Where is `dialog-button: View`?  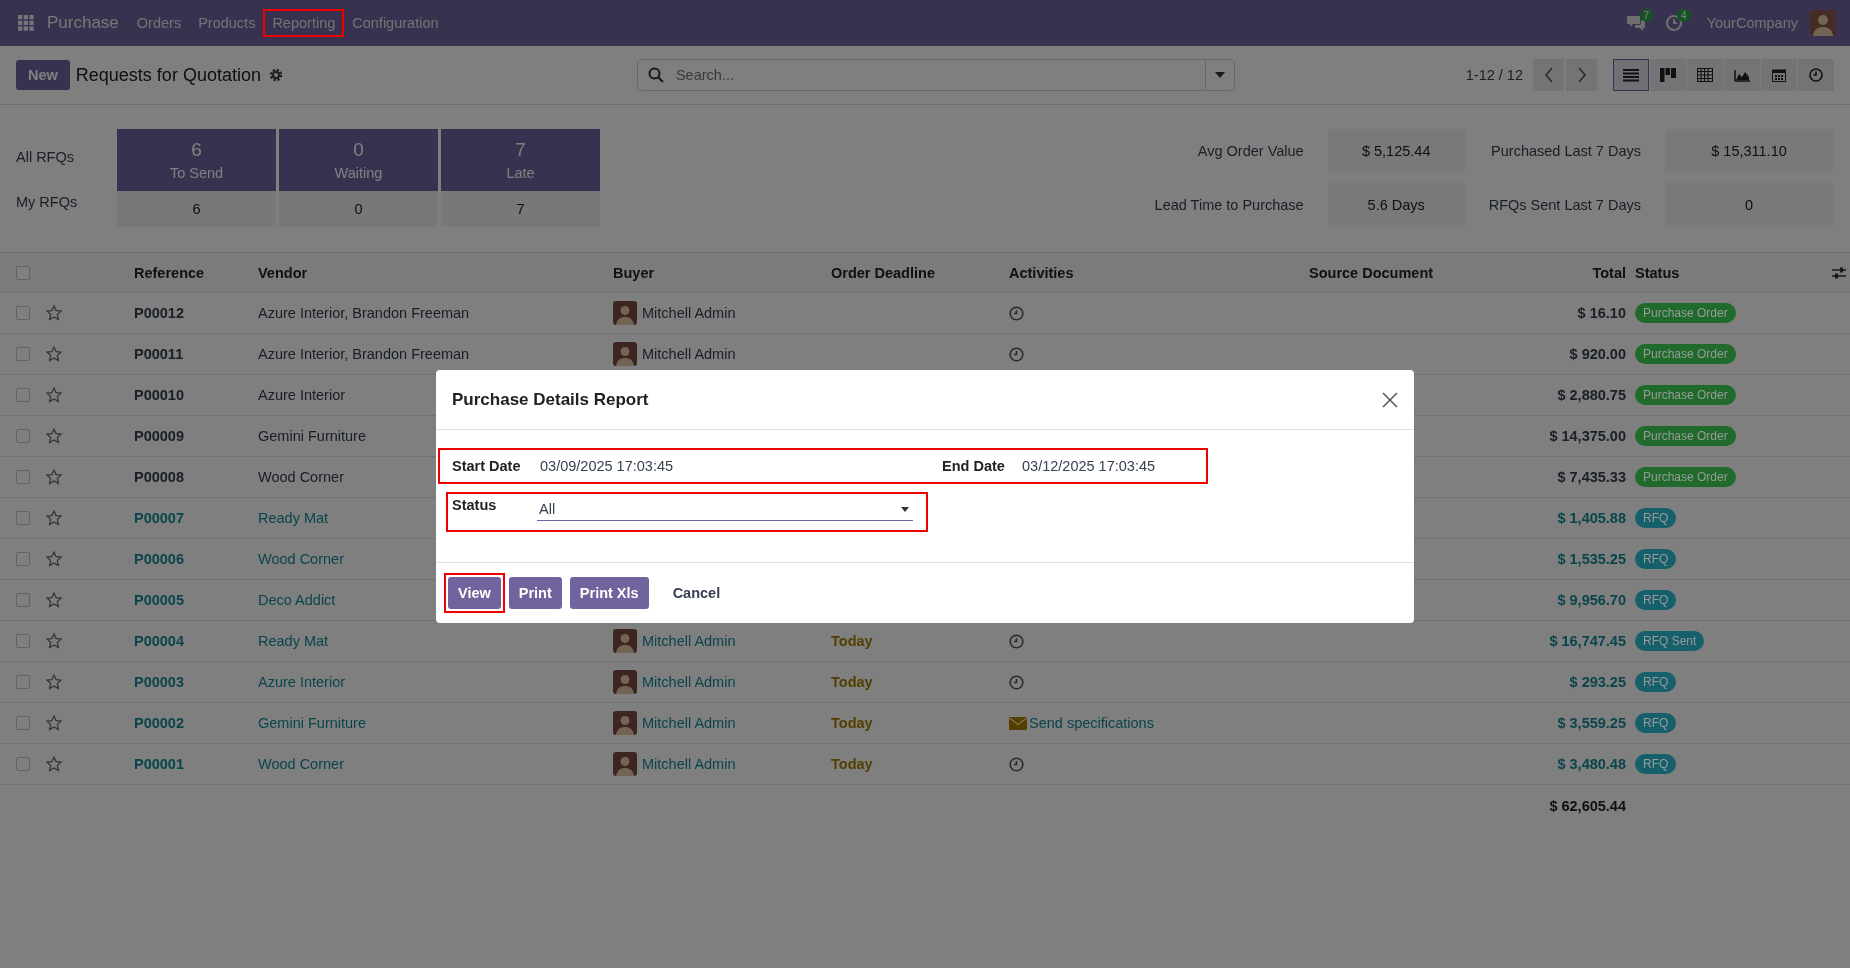
dialog-button: View is located at coordinates (474, 593).